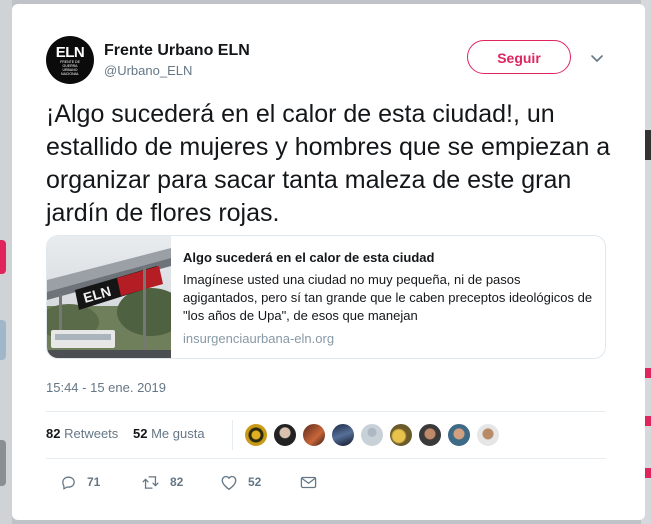 This screenshot has width=651, height=524. I want to click on avatar: ELN FRENTE DE GUERRA URBANO NACIONAL, so click(70, 60).